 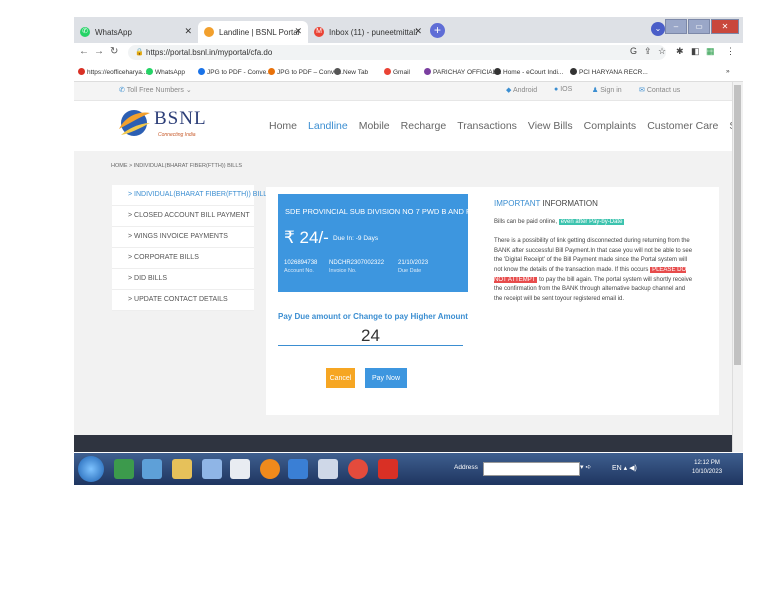 I want to click on chrome-icon, so click(x=358, y=469).